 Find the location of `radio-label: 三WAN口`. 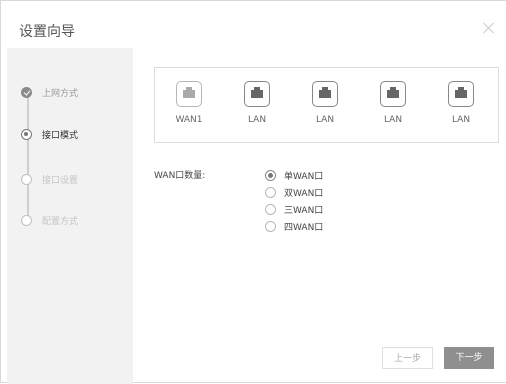

radio-label: 三WAN口 is located at coordinates (303, 209).